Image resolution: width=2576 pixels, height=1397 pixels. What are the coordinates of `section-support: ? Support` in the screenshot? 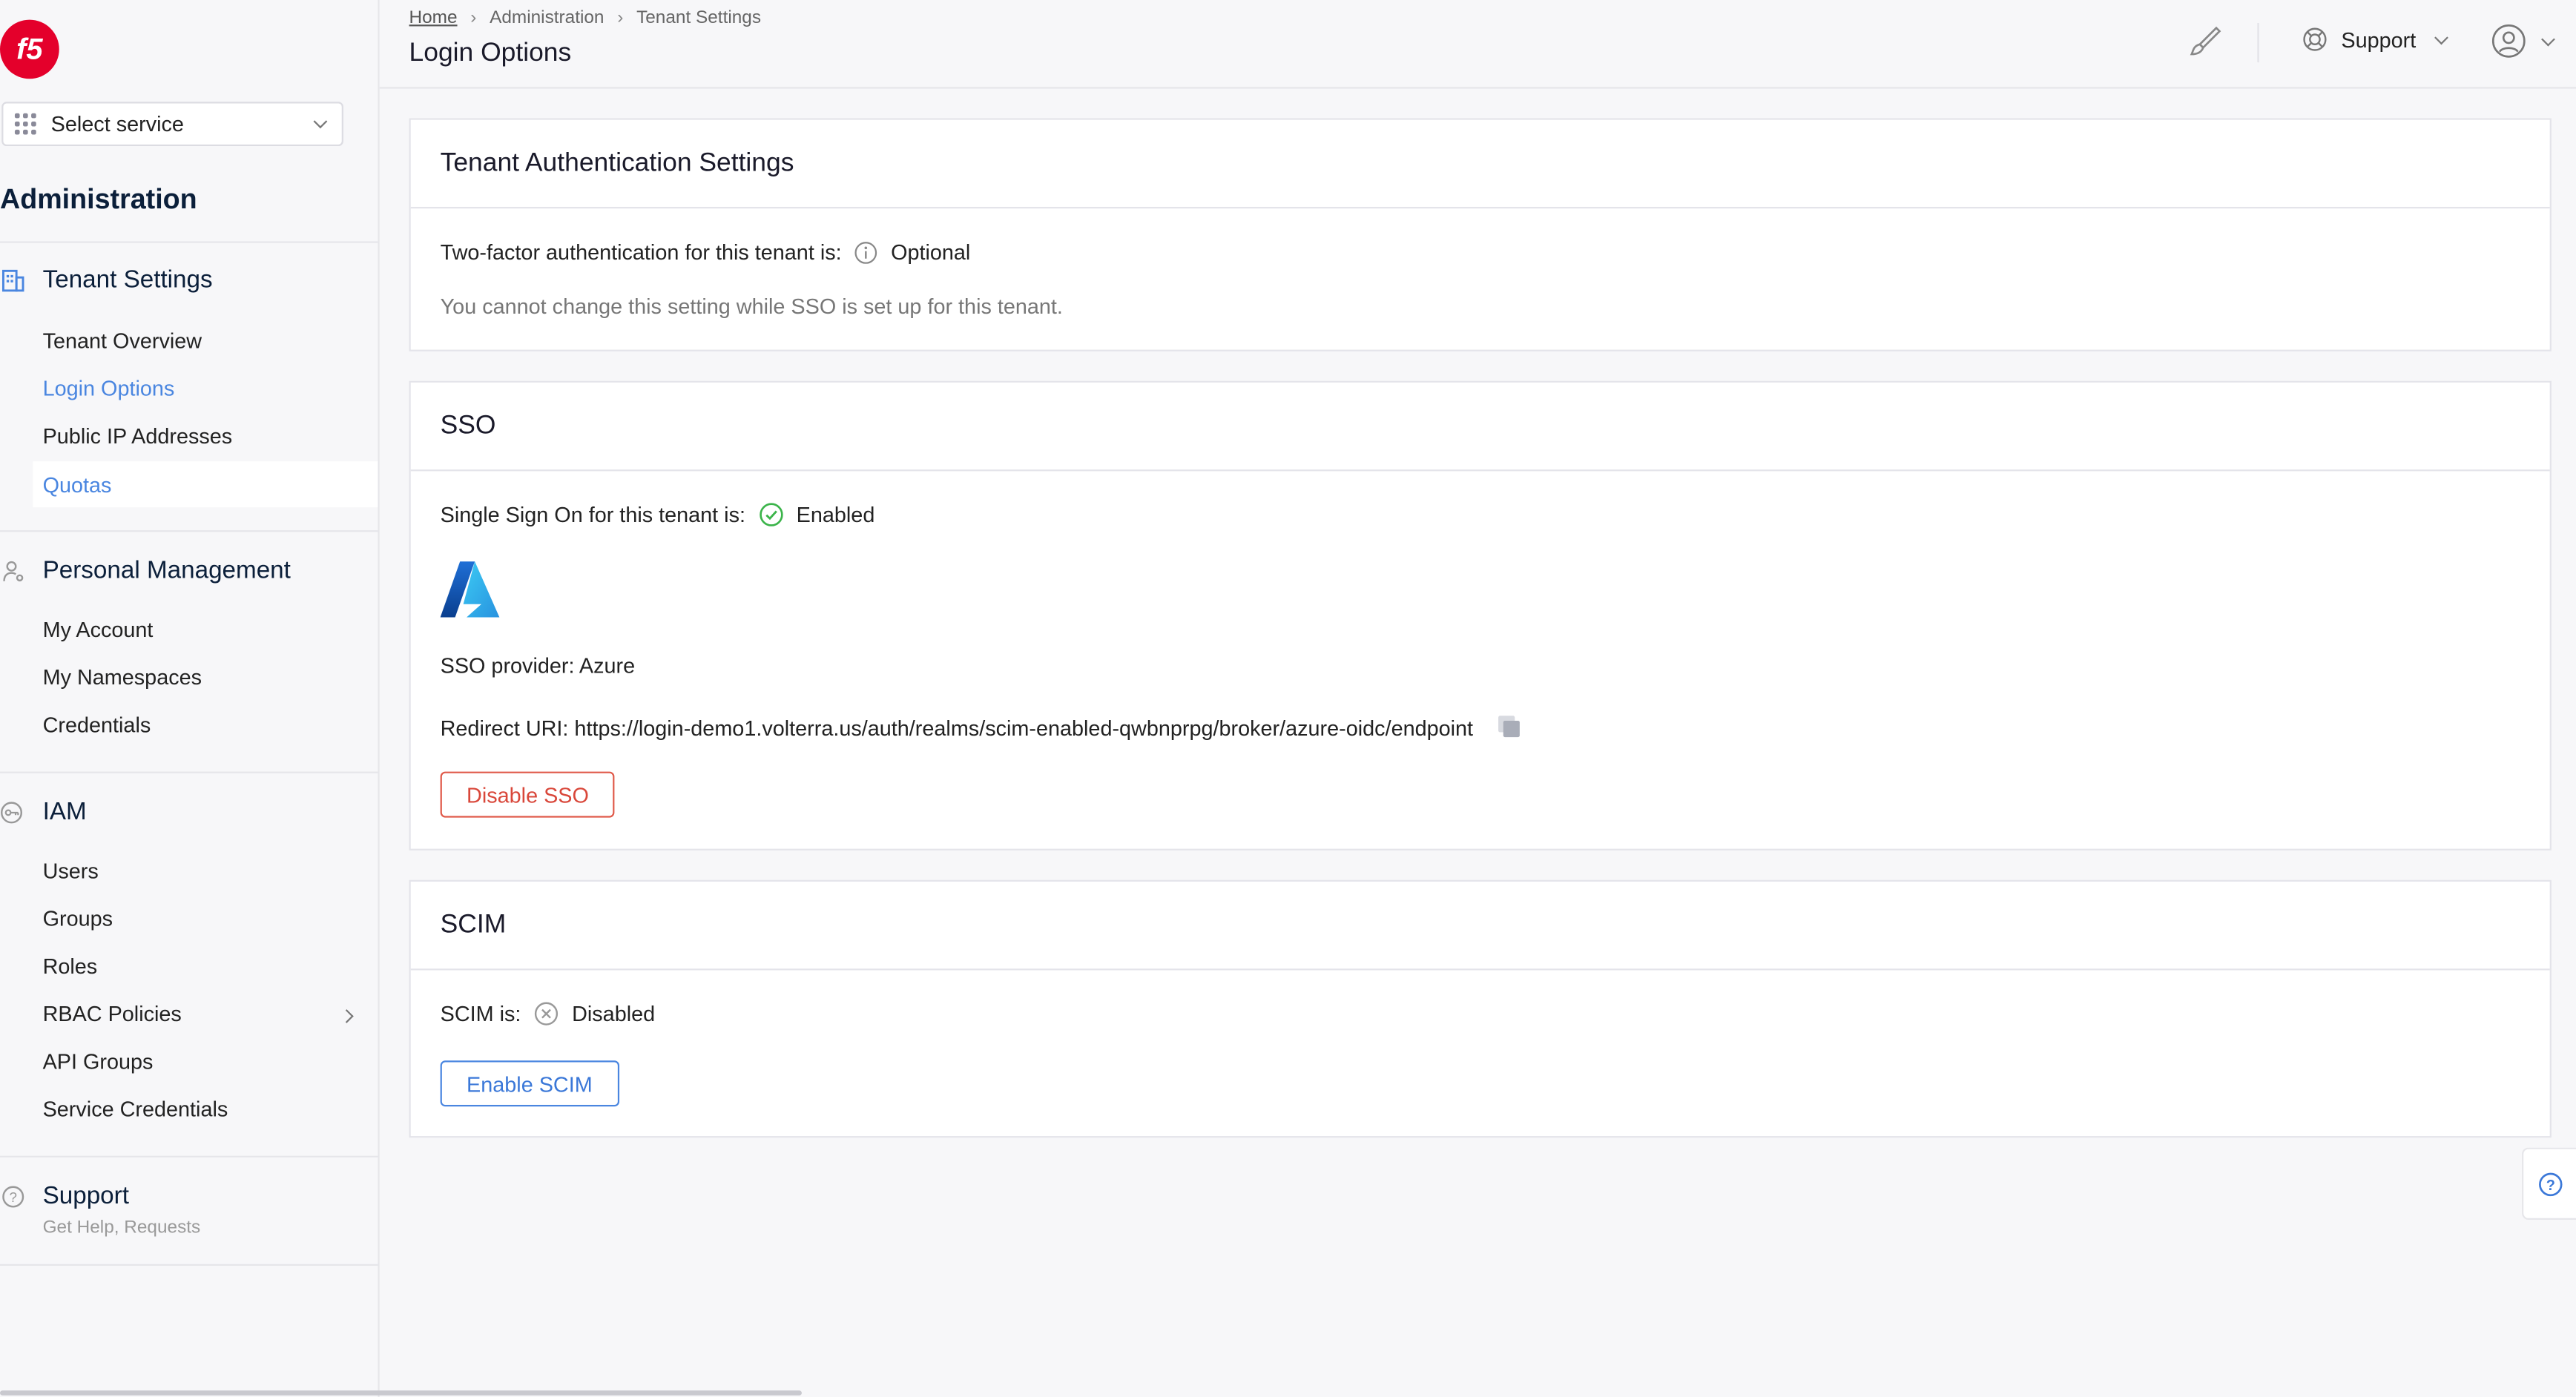 It's located at (64, 1196).